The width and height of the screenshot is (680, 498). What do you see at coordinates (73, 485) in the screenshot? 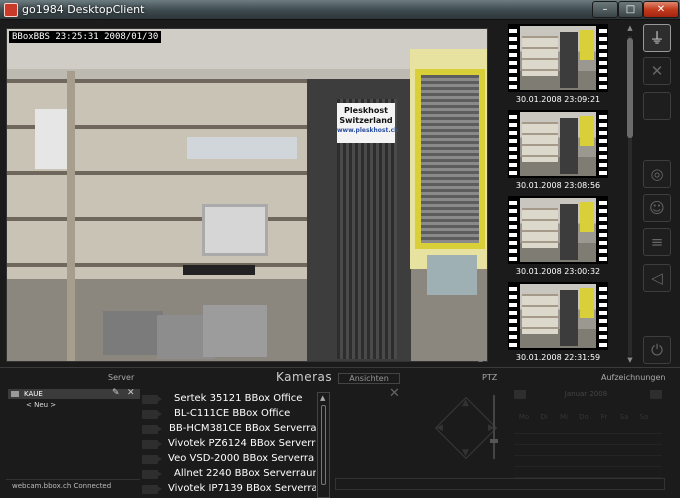
I see `connection-status: webcam.bbox.ch Connected` at bounding box center [73, 485].